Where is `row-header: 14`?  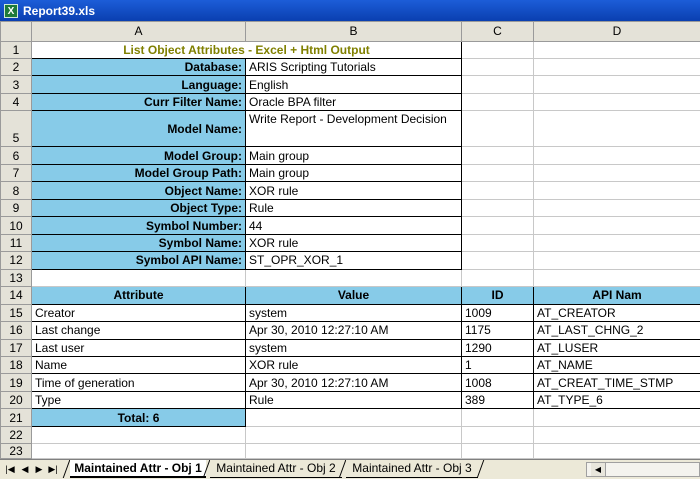 row-header: 14 is located at coordinates (16, 295).